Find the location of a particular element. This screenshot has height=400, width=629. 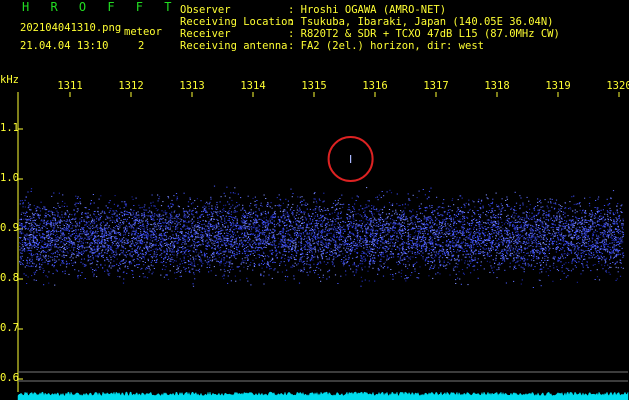

x-tick-label: 1320 is located at coordinates (617, 86).